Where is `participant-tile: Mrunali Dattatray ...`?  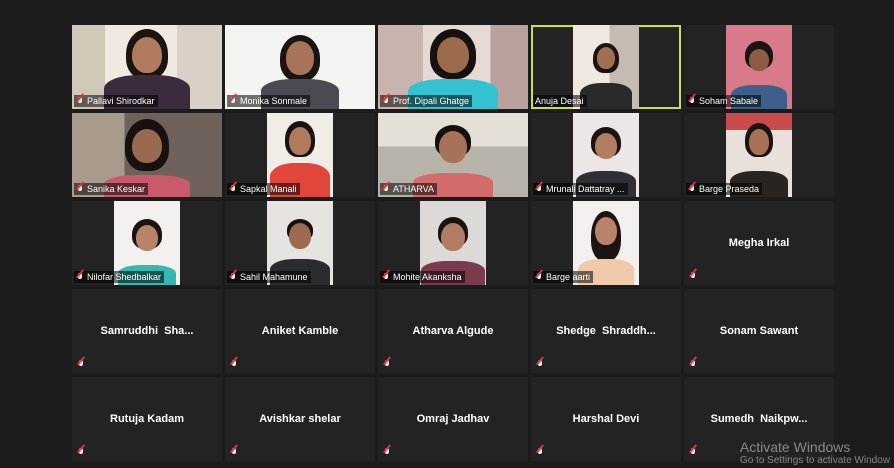
participant-tile: Mrunali Dattatray ... is located at coordinates (606, 155).